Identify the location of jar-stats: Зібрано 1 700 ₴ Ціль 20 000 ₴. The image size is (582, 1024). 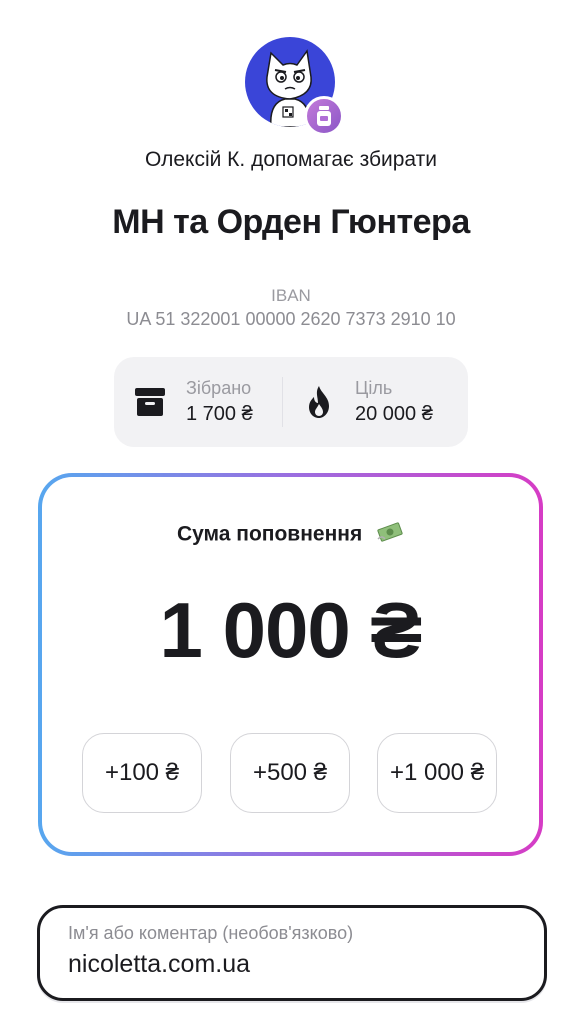
(291, 402).